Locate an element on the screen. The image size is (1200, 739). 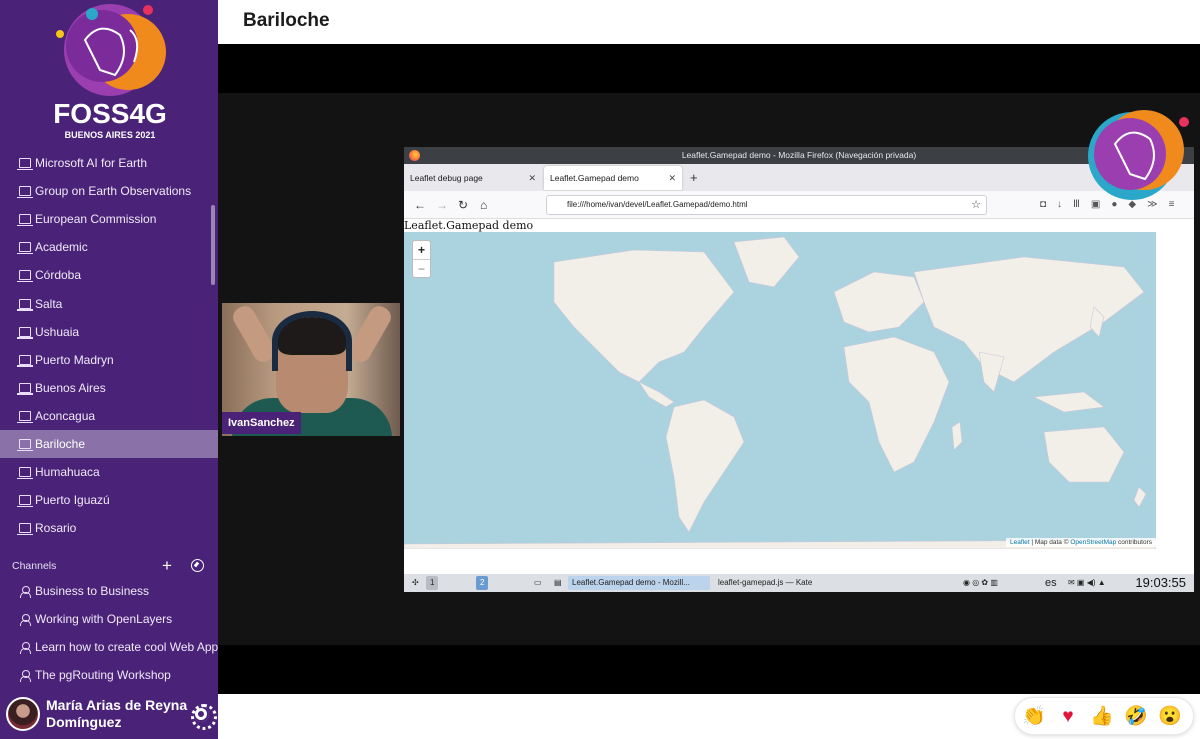
sidebar-item-room: Microsoft AI for Earth is located at coordinates (109, 163).